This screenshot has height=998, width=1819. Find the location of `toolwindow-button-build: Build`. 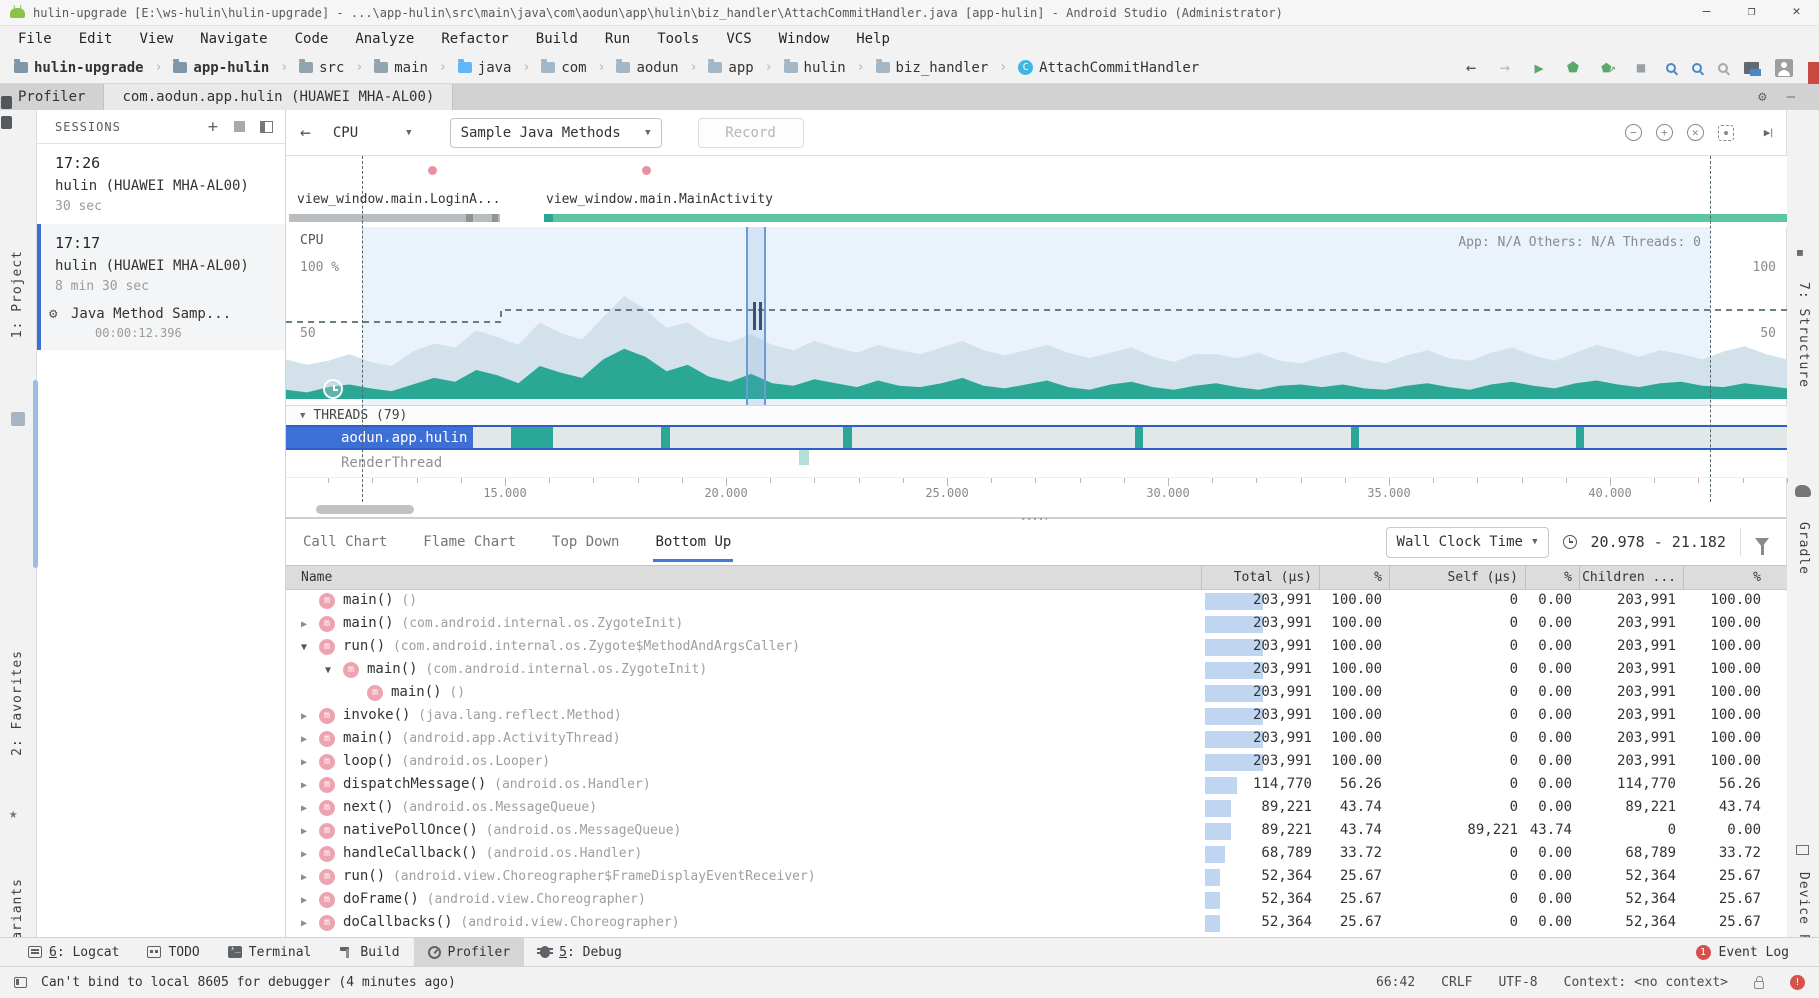

toolwindow-button-build: Build is located at coordinates (369, 952).